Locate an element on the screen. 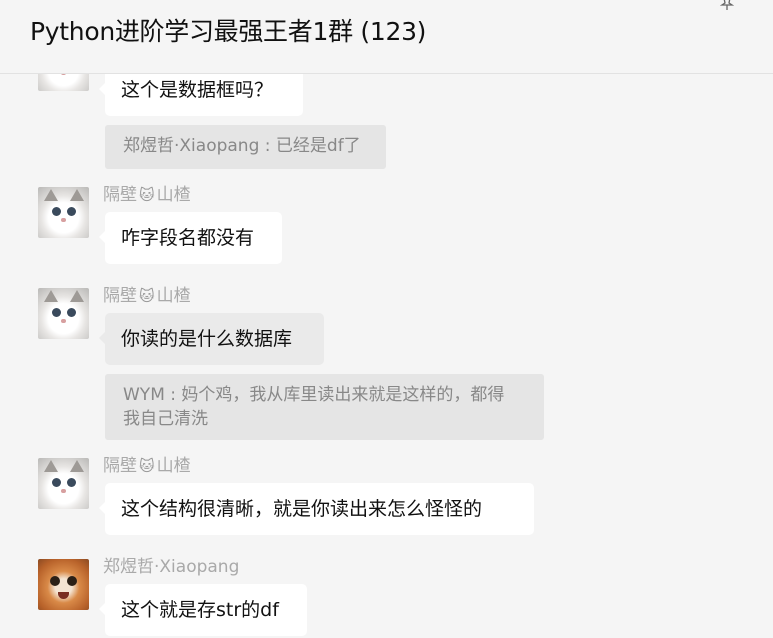  chat-title: Python进阶学习最强王者1群 (123) is located at coordinates (228, 31).